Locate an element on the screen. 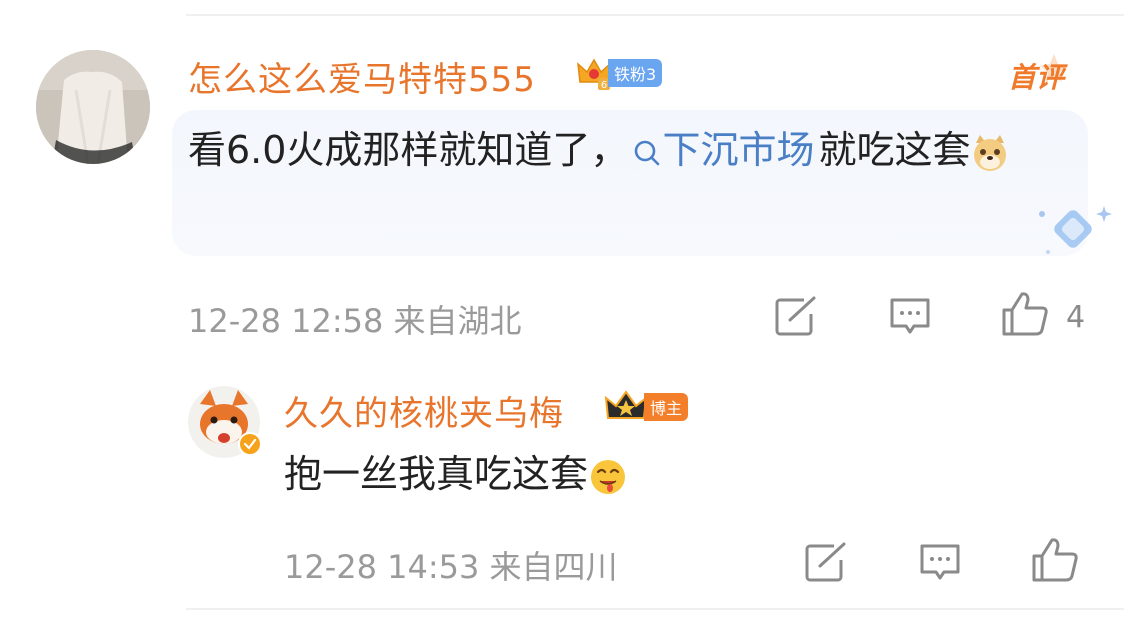 The height and width of the screenshot is (644, 1124). drooling-emoji-icon is located at coordinates (608, 476).